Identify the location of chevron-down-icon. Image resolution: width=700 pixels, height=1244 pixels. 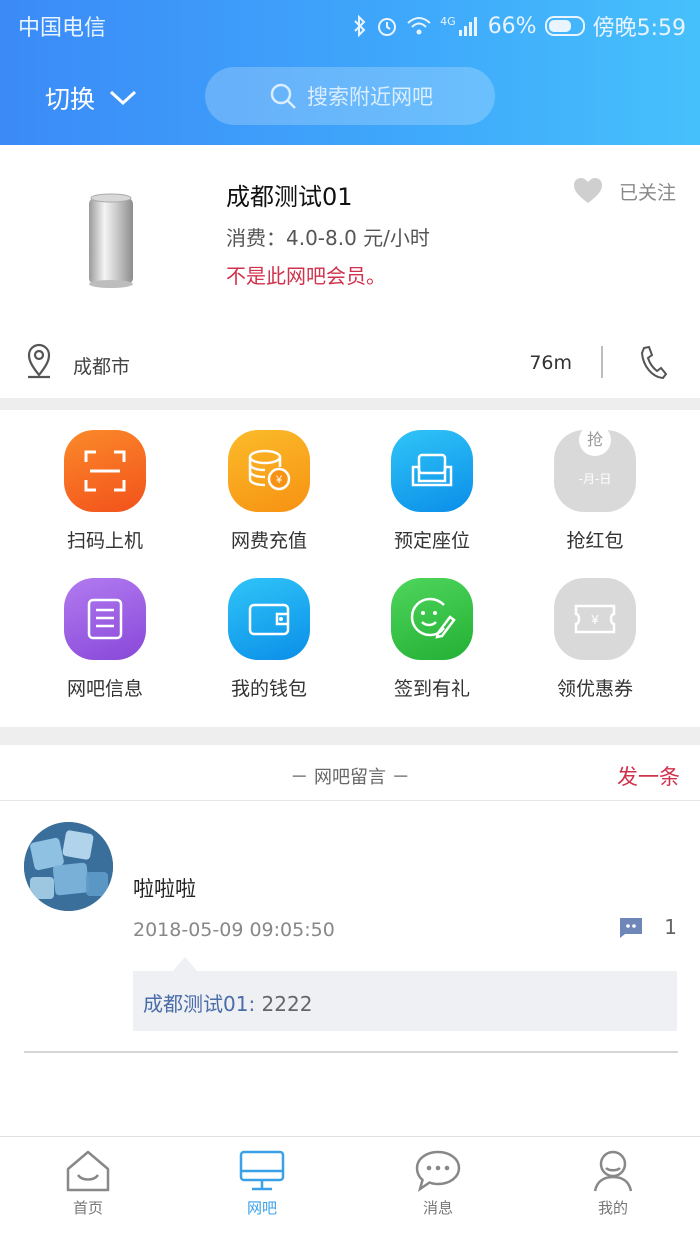
(123, 98).